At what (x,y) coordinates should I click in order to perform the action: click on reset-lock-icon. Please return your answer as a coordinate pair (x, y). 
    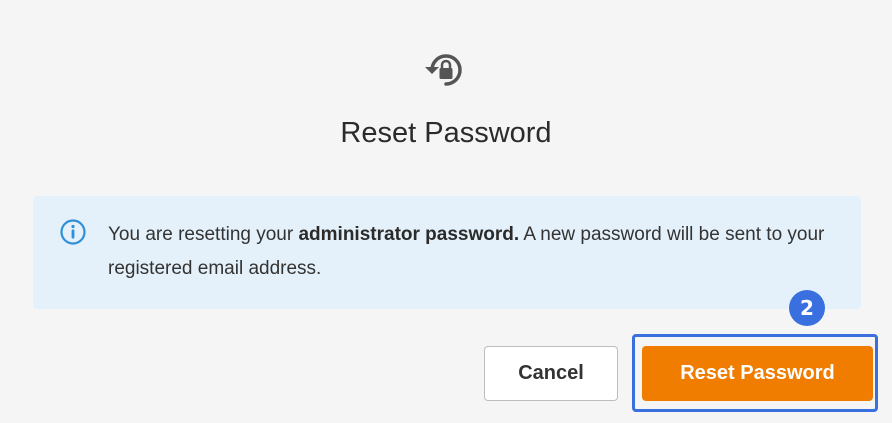
    Looking at the image, I should click on (443, 70).